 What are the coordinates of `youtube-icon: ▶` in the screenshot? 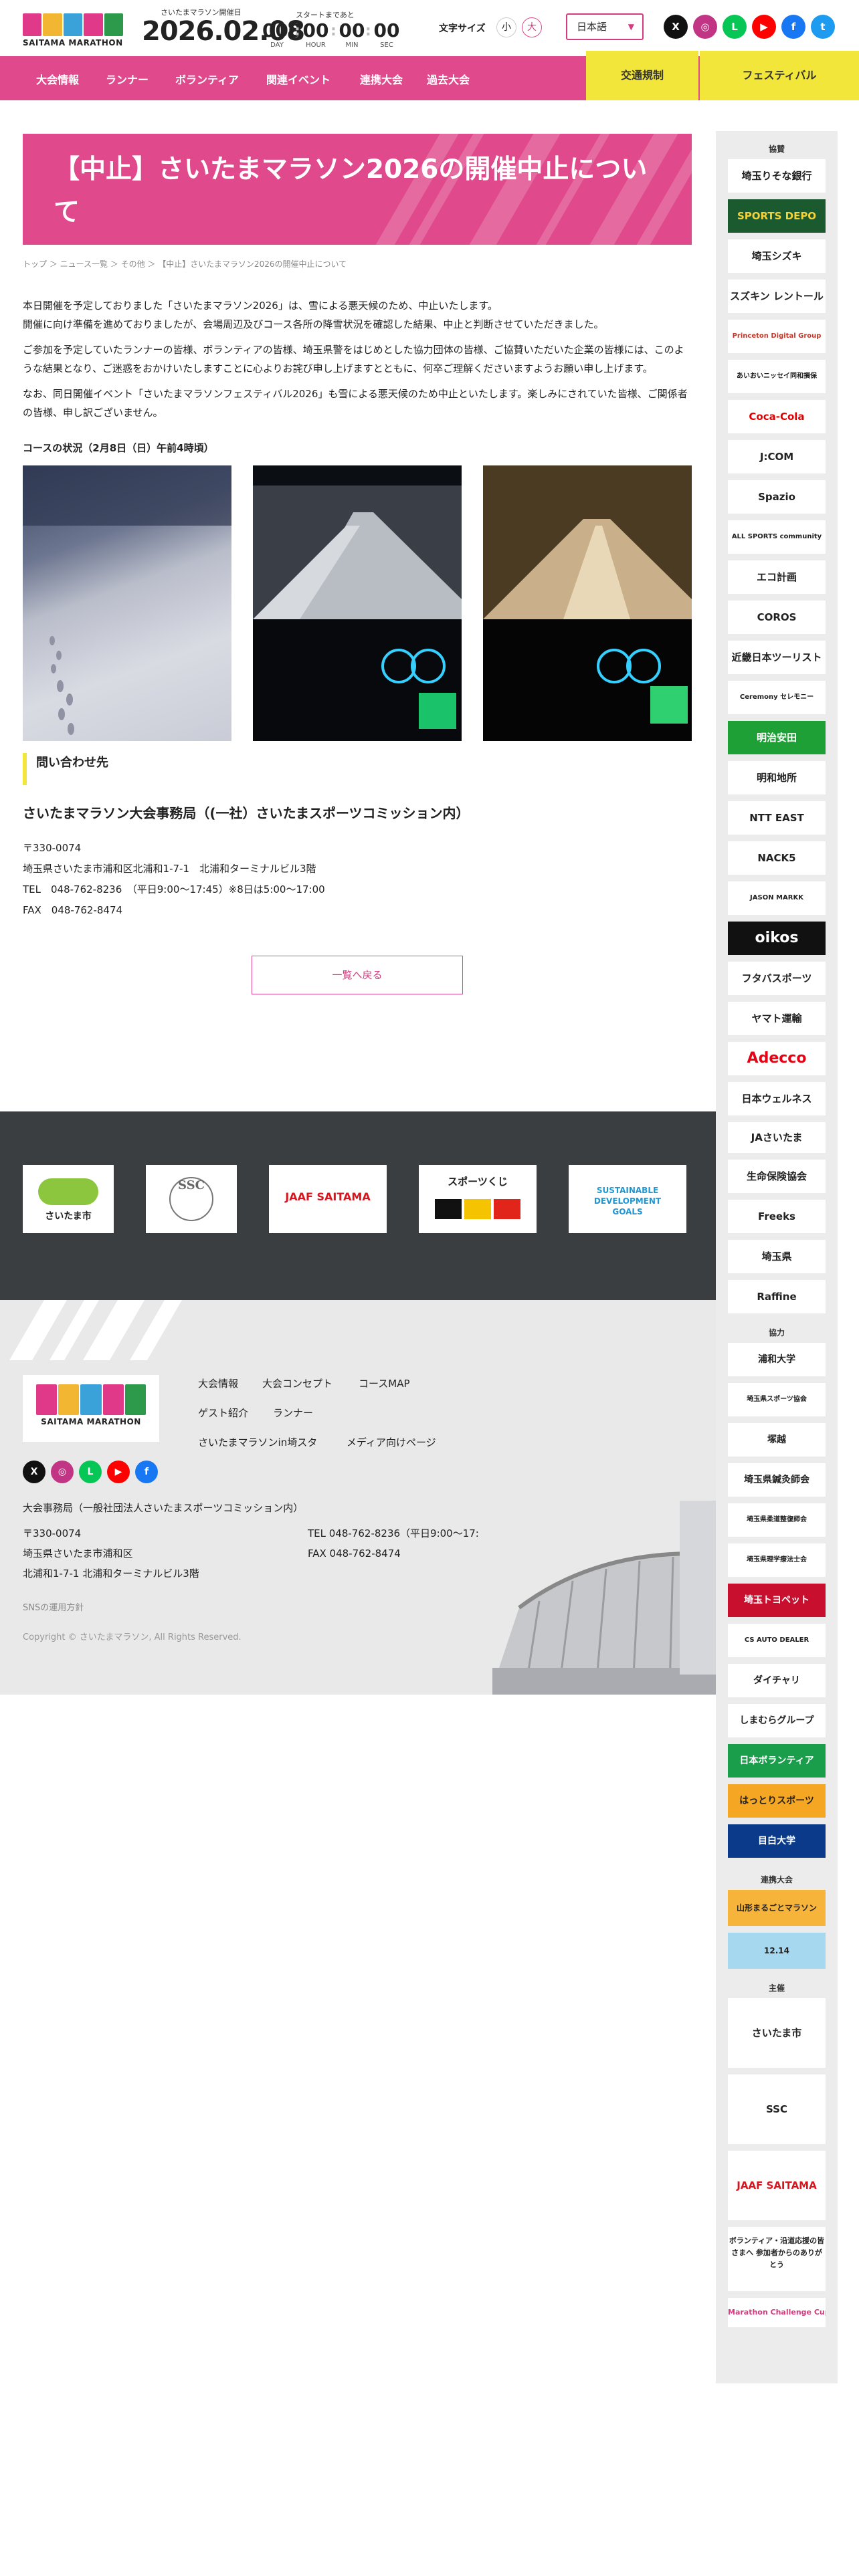 It's located at (764, 27).